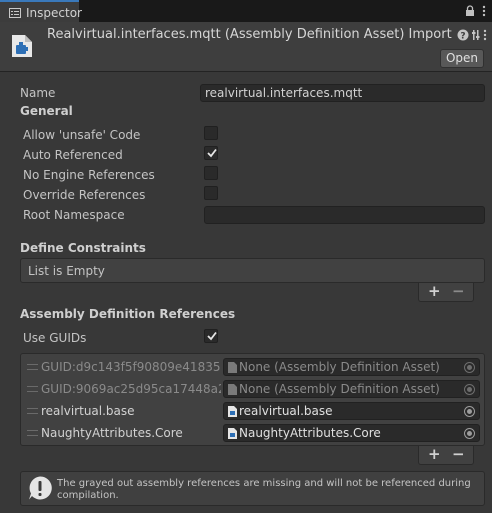  I want to click on list-empty-text: List is Empty, so click(66, 271).